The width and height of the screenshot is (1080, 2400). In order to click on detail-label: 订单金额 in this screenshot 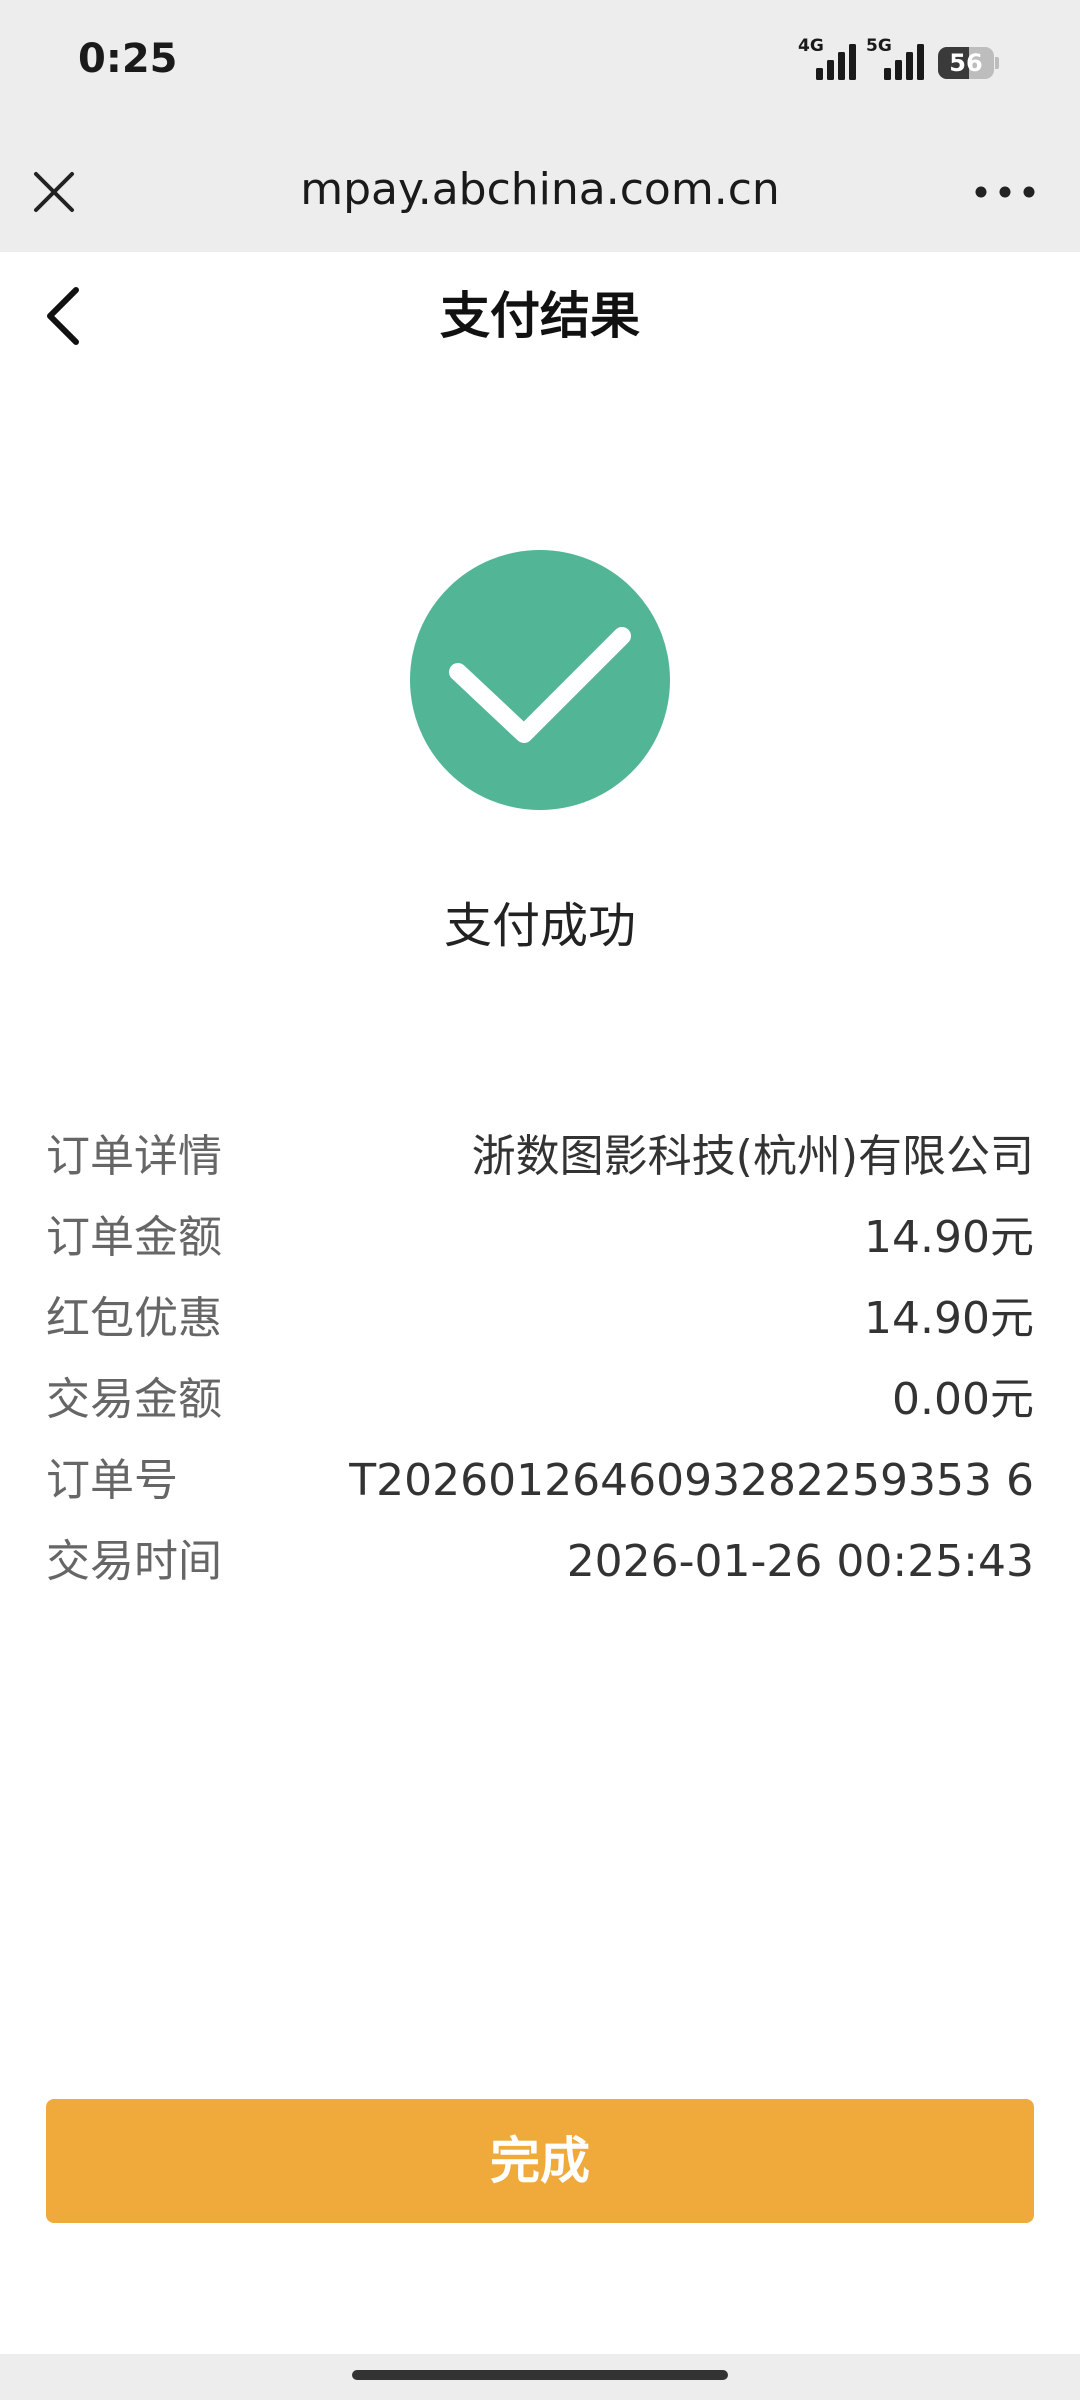, I will do `click(134, 1237)`.